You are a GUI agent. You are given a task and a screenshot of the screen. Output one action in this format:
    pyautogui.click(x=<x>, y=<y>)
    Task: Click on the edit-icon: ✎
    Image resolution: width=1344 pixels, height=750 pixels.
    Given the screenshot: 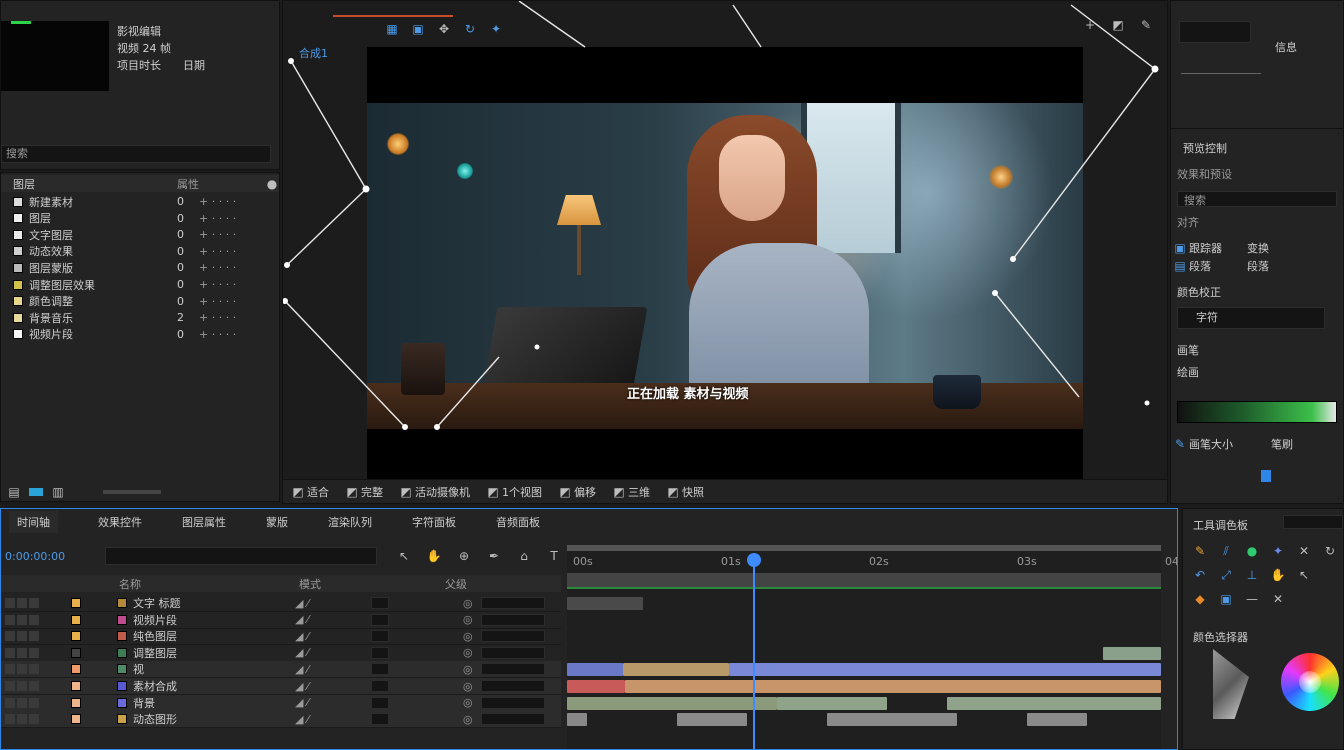 What is the action you would take?
    pyautogui.click(x=1146, y=25)
    